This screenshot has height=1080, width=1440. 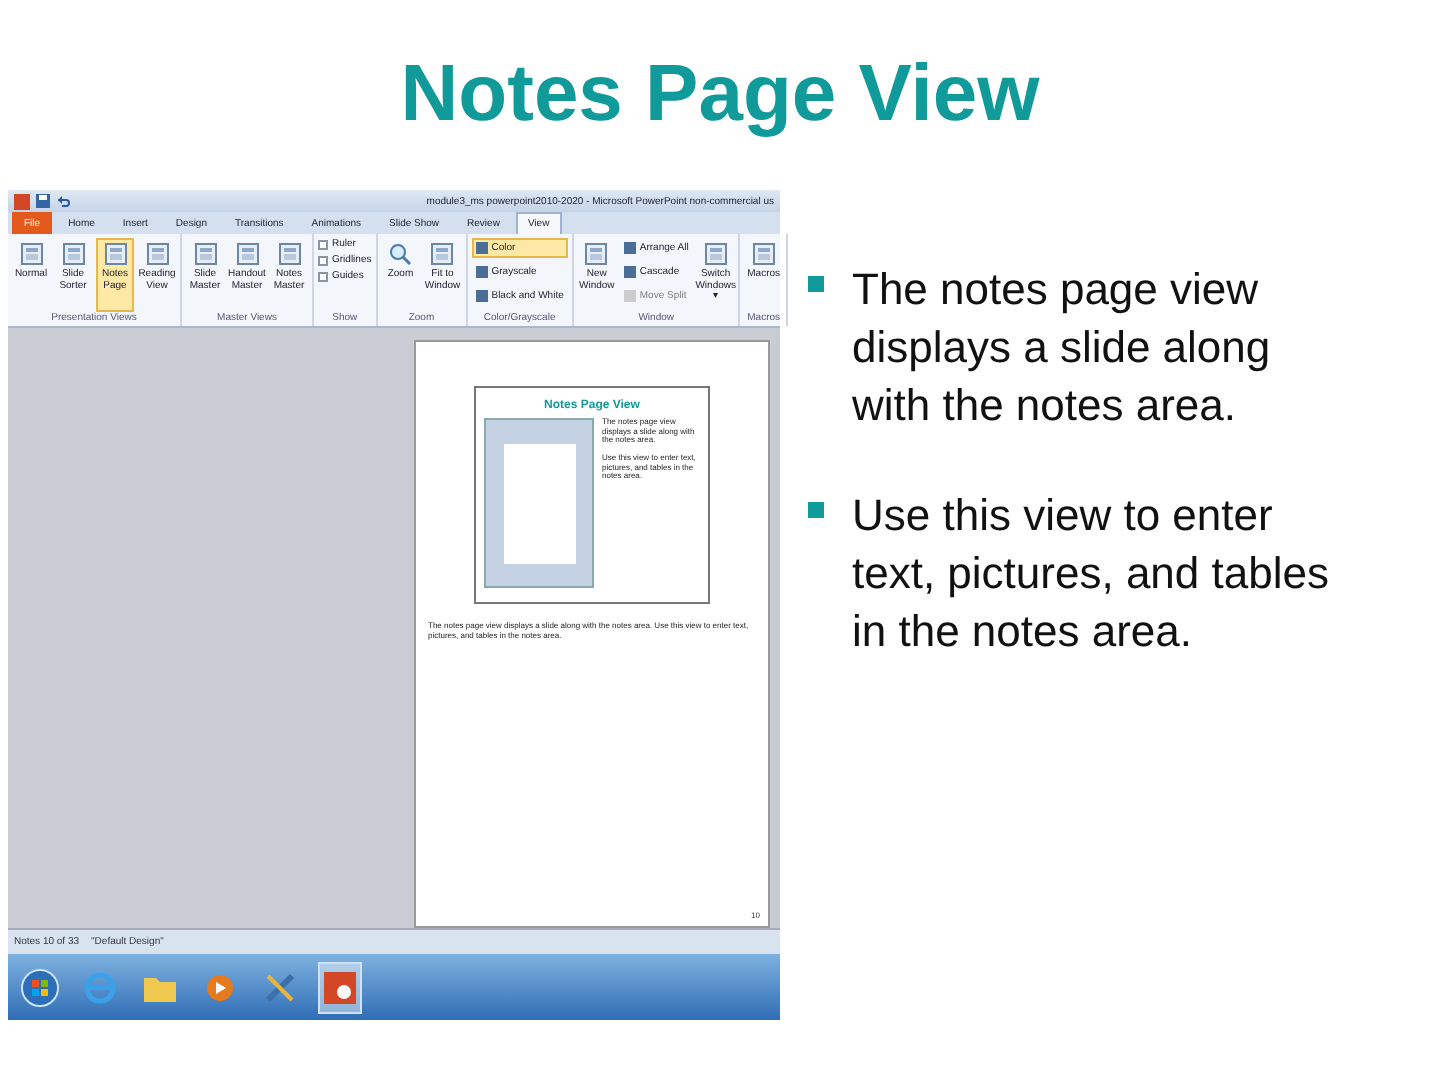 What do you see at coordinates (539, 503) in the screenshot?
I see `page-placeholder` at bounding box center [539, 503].